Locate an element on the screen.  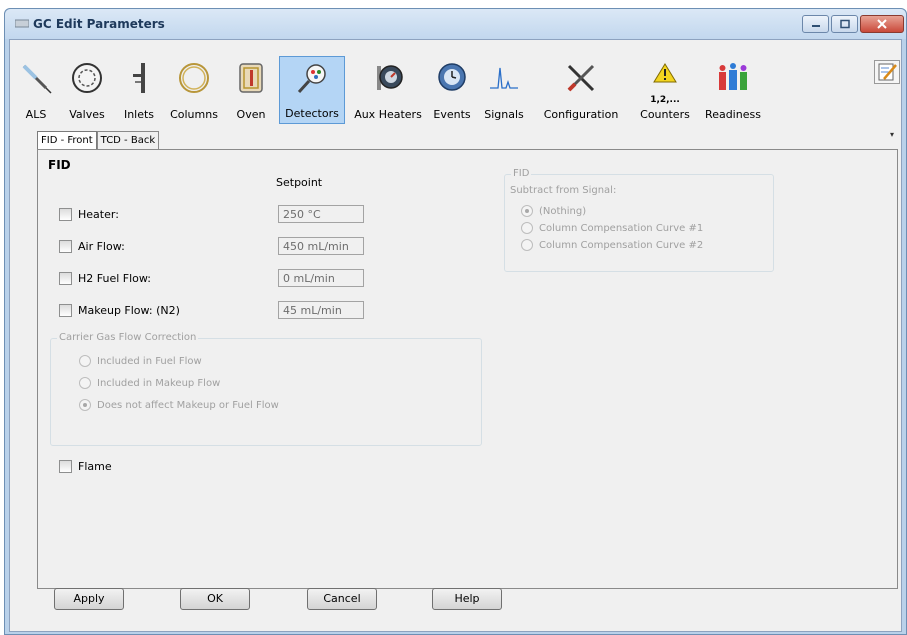
radio-included-makeup-flow: Included in Makeup Flow is located at coordinates (149, 383).